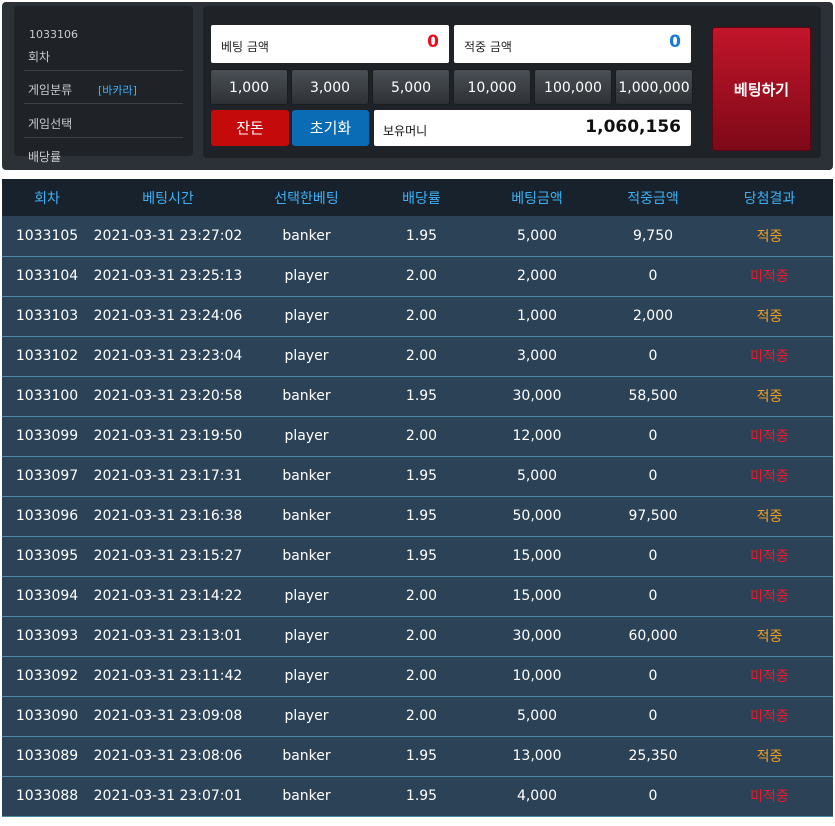  Describe the element at coordinates (653, 396) in the screenshot. I see `cell-win-amount: 58,500` at that location.